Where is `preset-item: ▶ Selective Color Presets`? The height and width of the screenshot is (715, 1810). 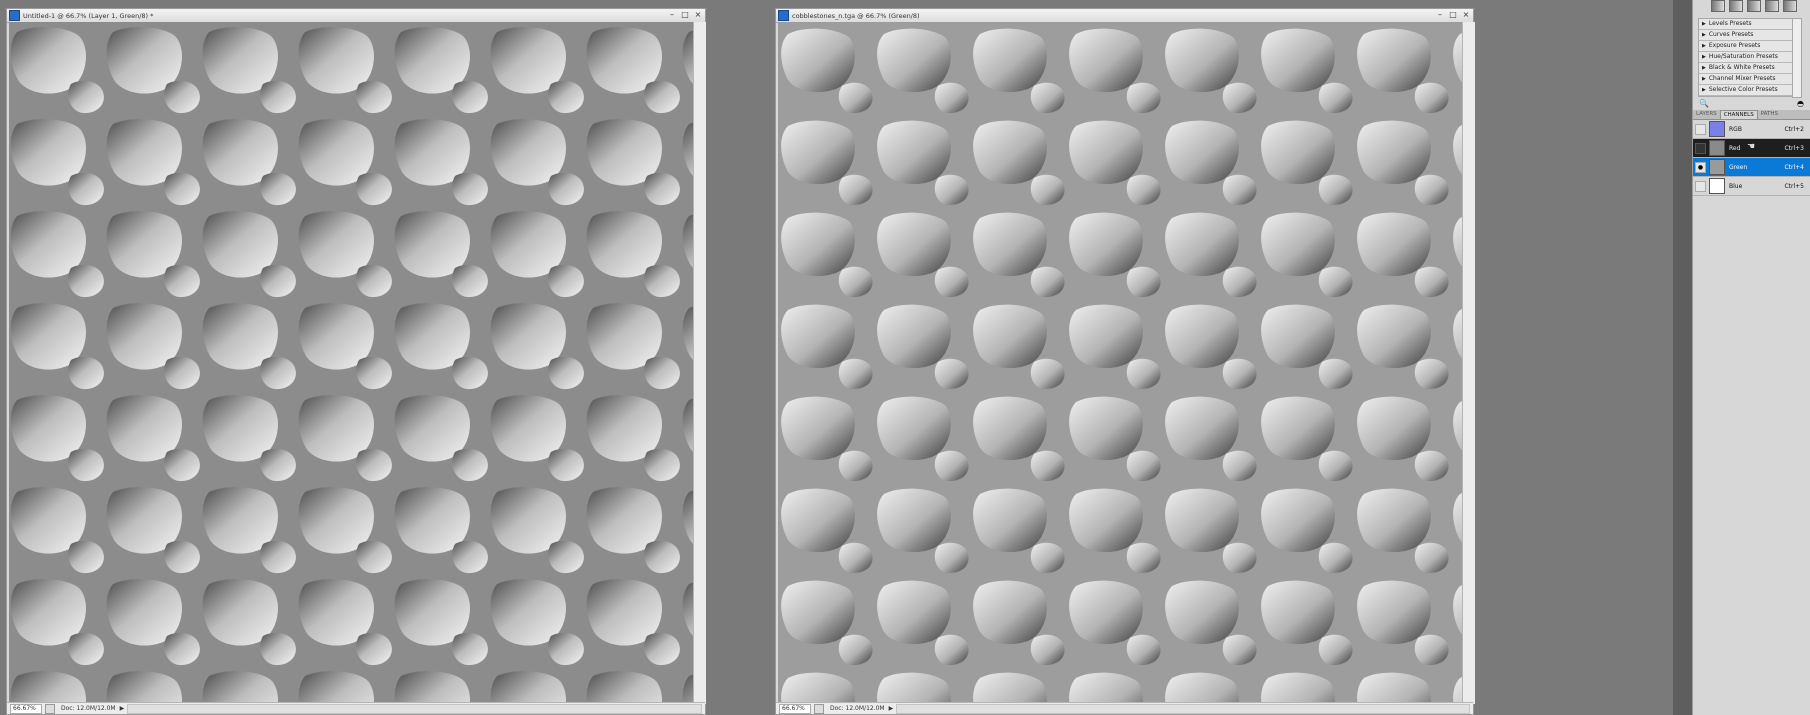
preset-item: ▶ Selective Color Presets is located at coordinates (1746, 90).